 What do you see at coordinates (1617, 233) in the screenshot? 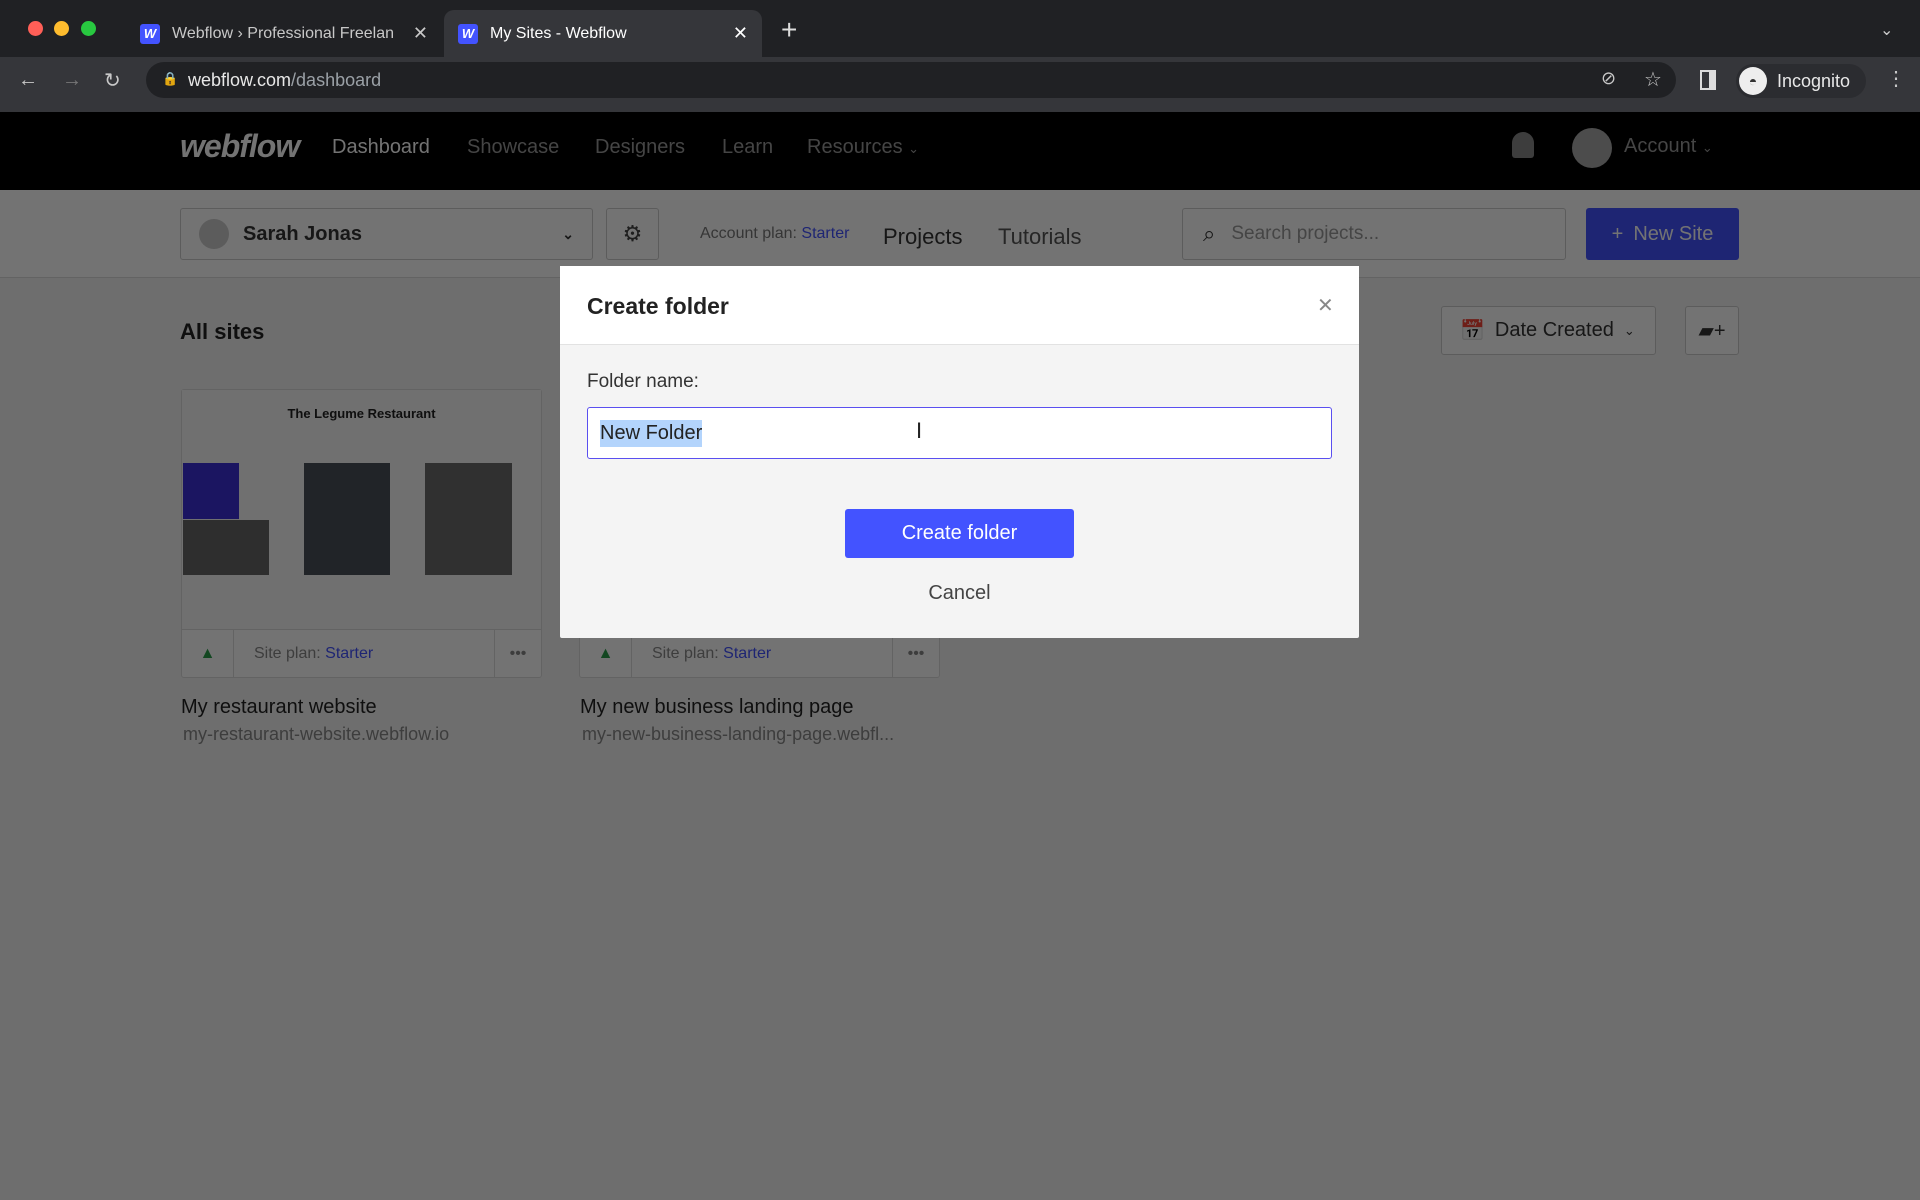
I see `plus-icon: +` at bounding box center [1617, 233].